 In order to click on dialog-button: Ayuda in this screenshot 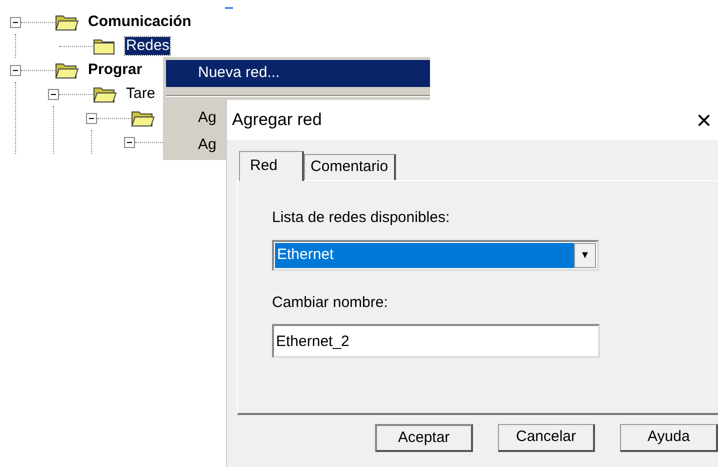, I will do `click(669, 438)`.